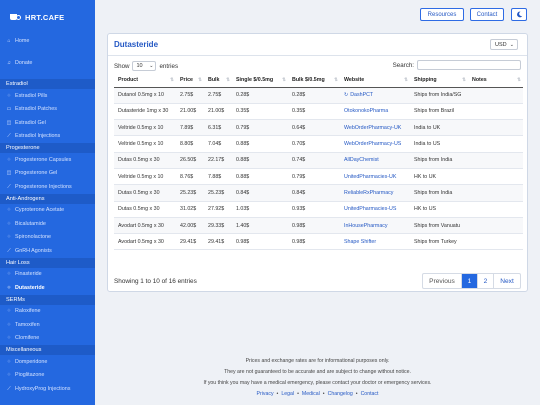 The height and width of the screenshot is (405, 540). Describe the element at coordinates (47, 64) in the screenshot. I see `sidebar-item-donate: ♫ Donate` at that location.